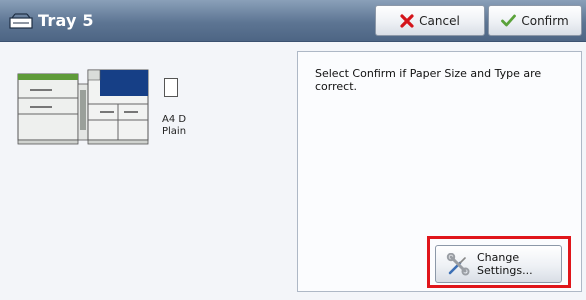  Describe the element at coordinates (509, 20) in the screenshot. I see `green-check-icon` at that location.